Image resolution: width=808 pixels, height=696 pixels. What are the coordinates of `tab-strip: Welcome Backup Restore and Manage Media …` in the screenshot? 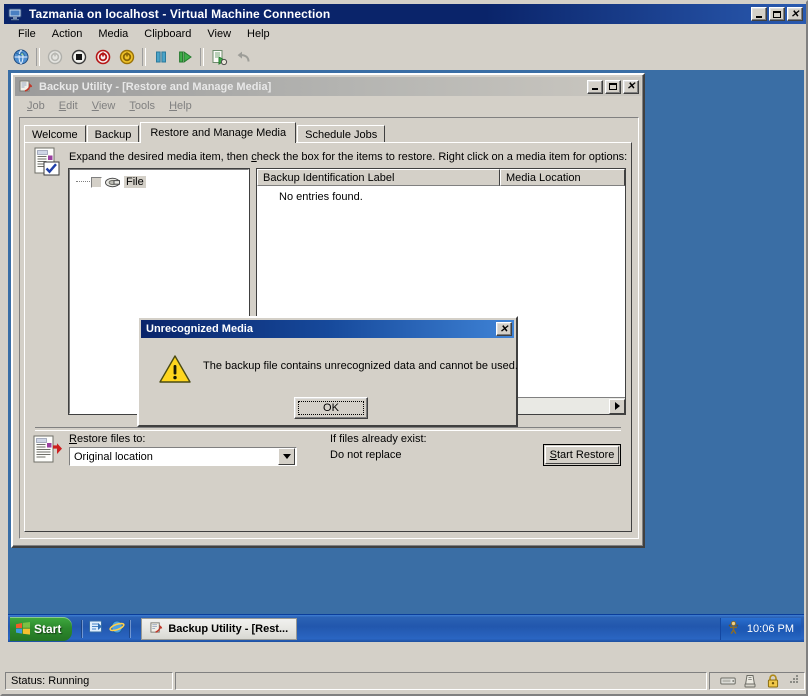 It's located at (205, 132).